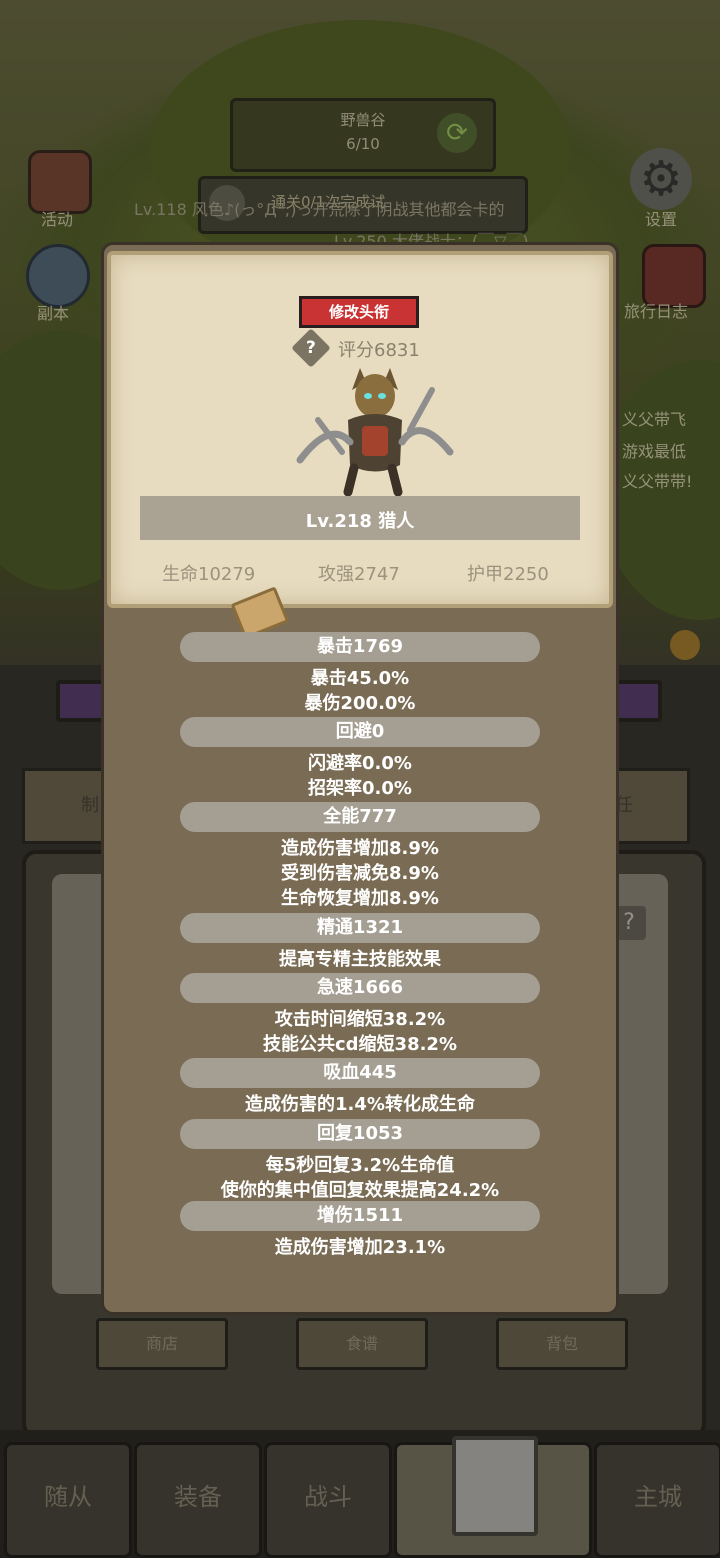 This screenshot has width=720, height=1558. What do you see at coordinates (360, 898) in the screenshot?
I see `stat-line: 生命恢复增加8.9%` at bounding box center [360, 898].